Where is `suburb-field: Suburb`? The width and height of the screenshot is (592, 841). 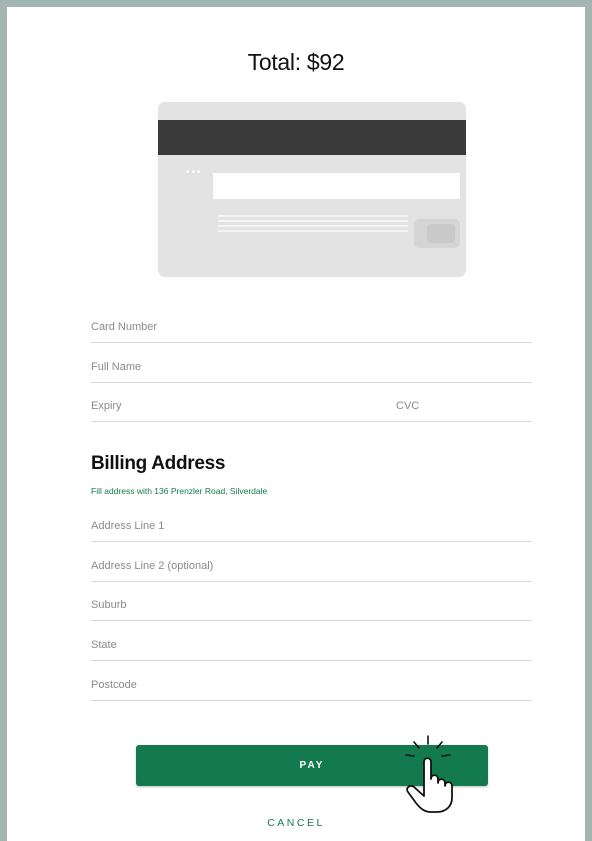
suburb-field: Suburb is located at coordinates (313, 608).